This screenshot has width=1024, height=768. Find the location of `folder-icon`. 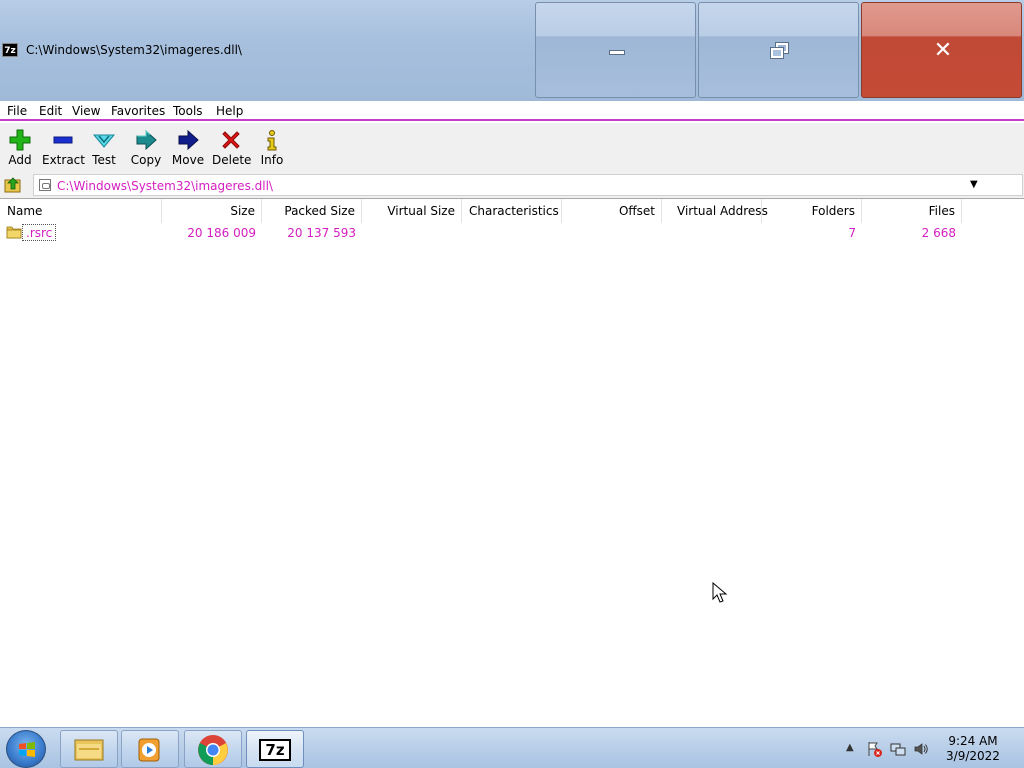

folder-icon is located at coordinates (14, 232).